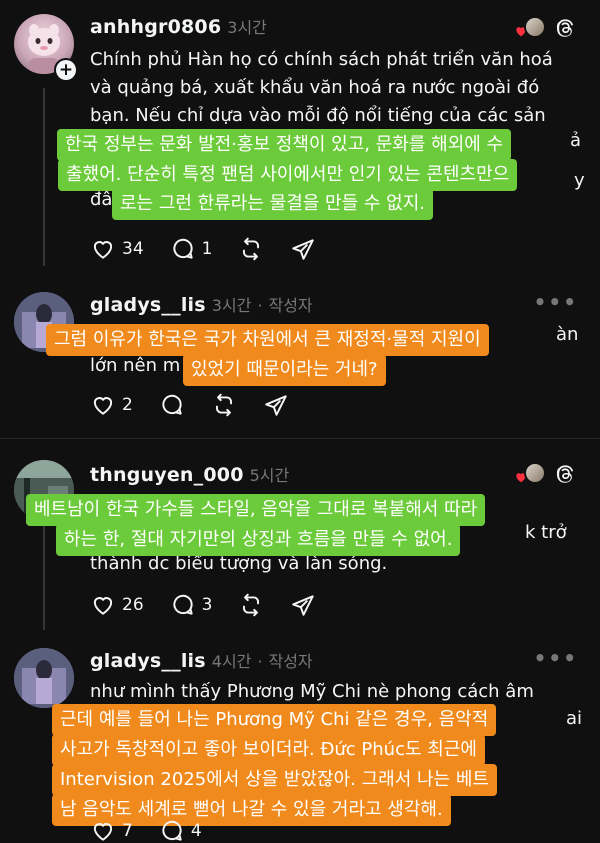 Image resolution: width=600 pixels, height=843 pixels. Describe the element at coordinates (133, 605) in the screenshot. I see `like-count: 26` at that location.